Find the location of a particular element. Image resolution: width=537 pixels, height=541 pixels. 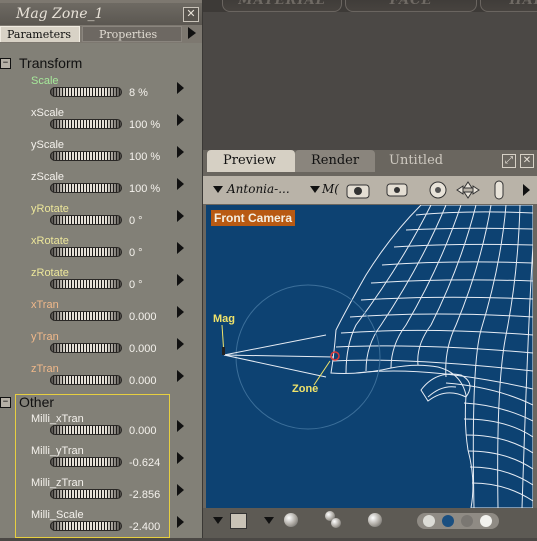

param-label: Milli_yTran is located at coordinates (57, 451).